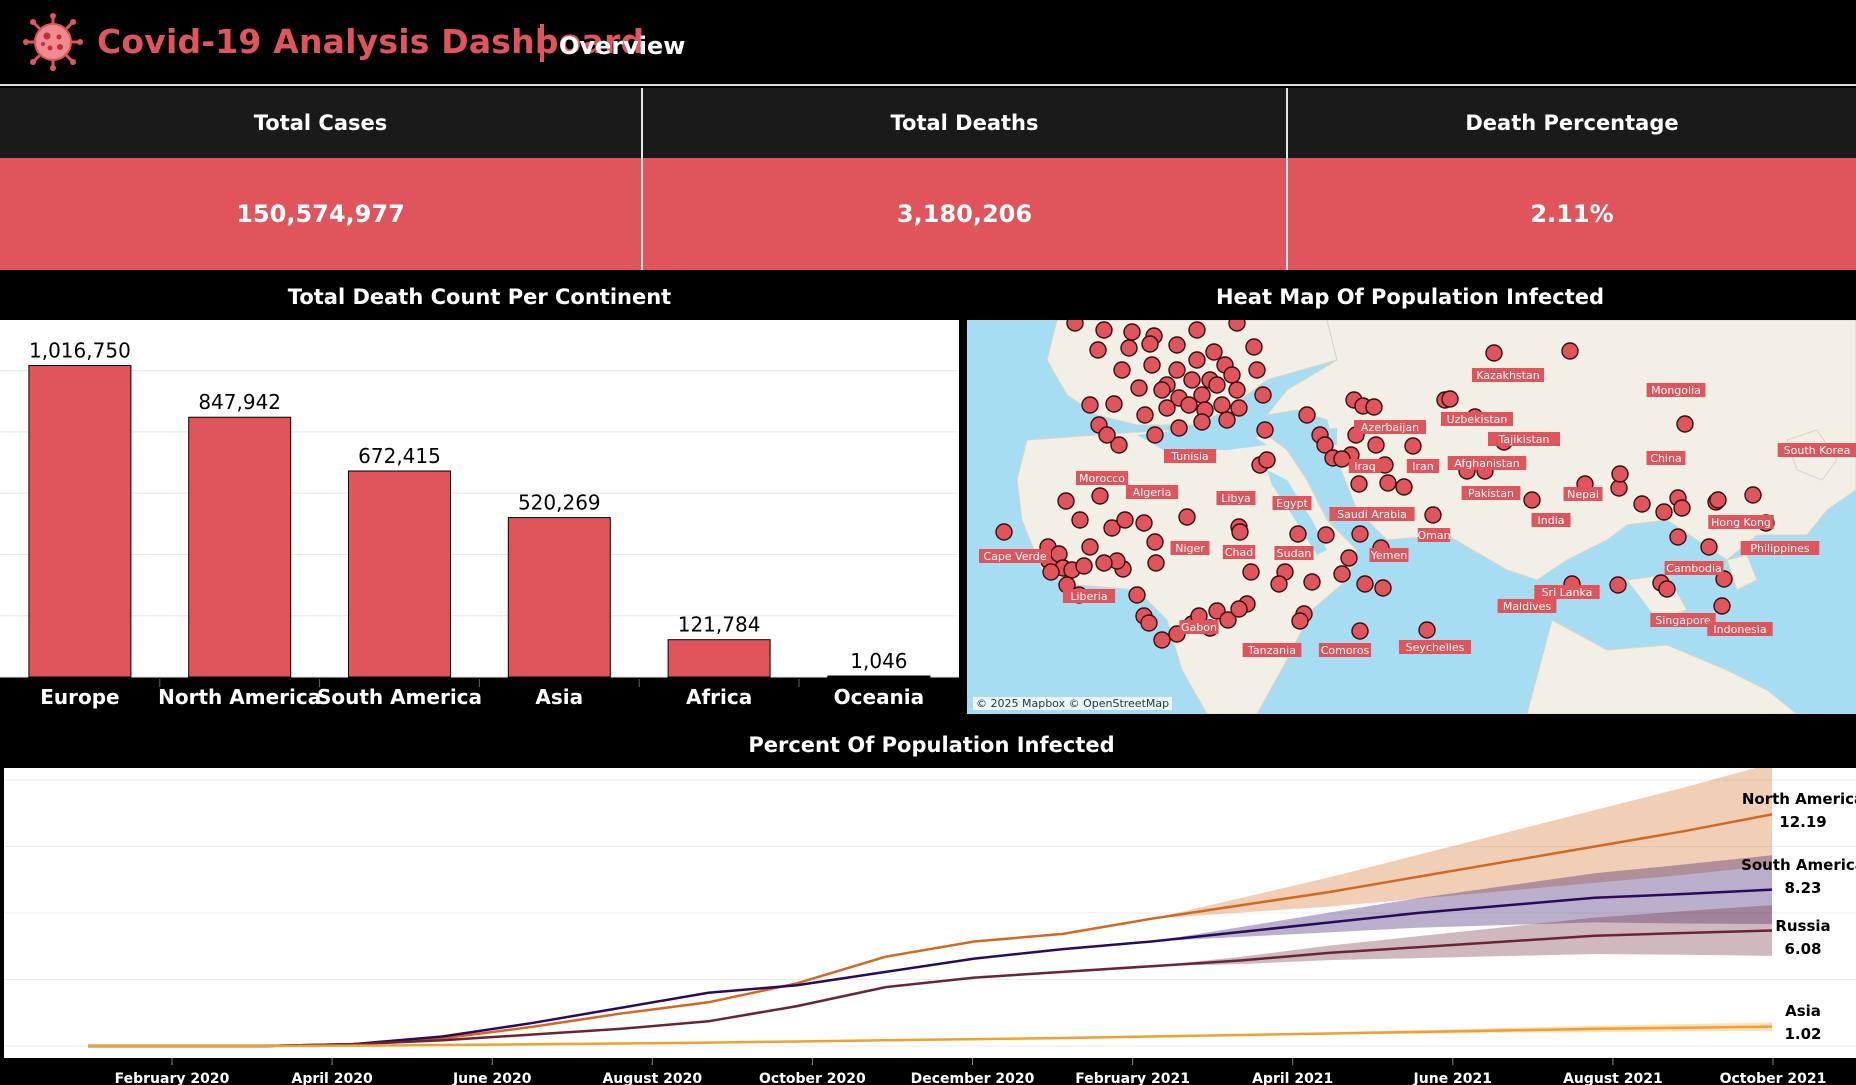 This screenshot has height=1085, width=1856. Describe the element at coordinates (320, 179) in the screenshot. I see `kpi-total-cases: Total Cases 150,574,977` at that location.